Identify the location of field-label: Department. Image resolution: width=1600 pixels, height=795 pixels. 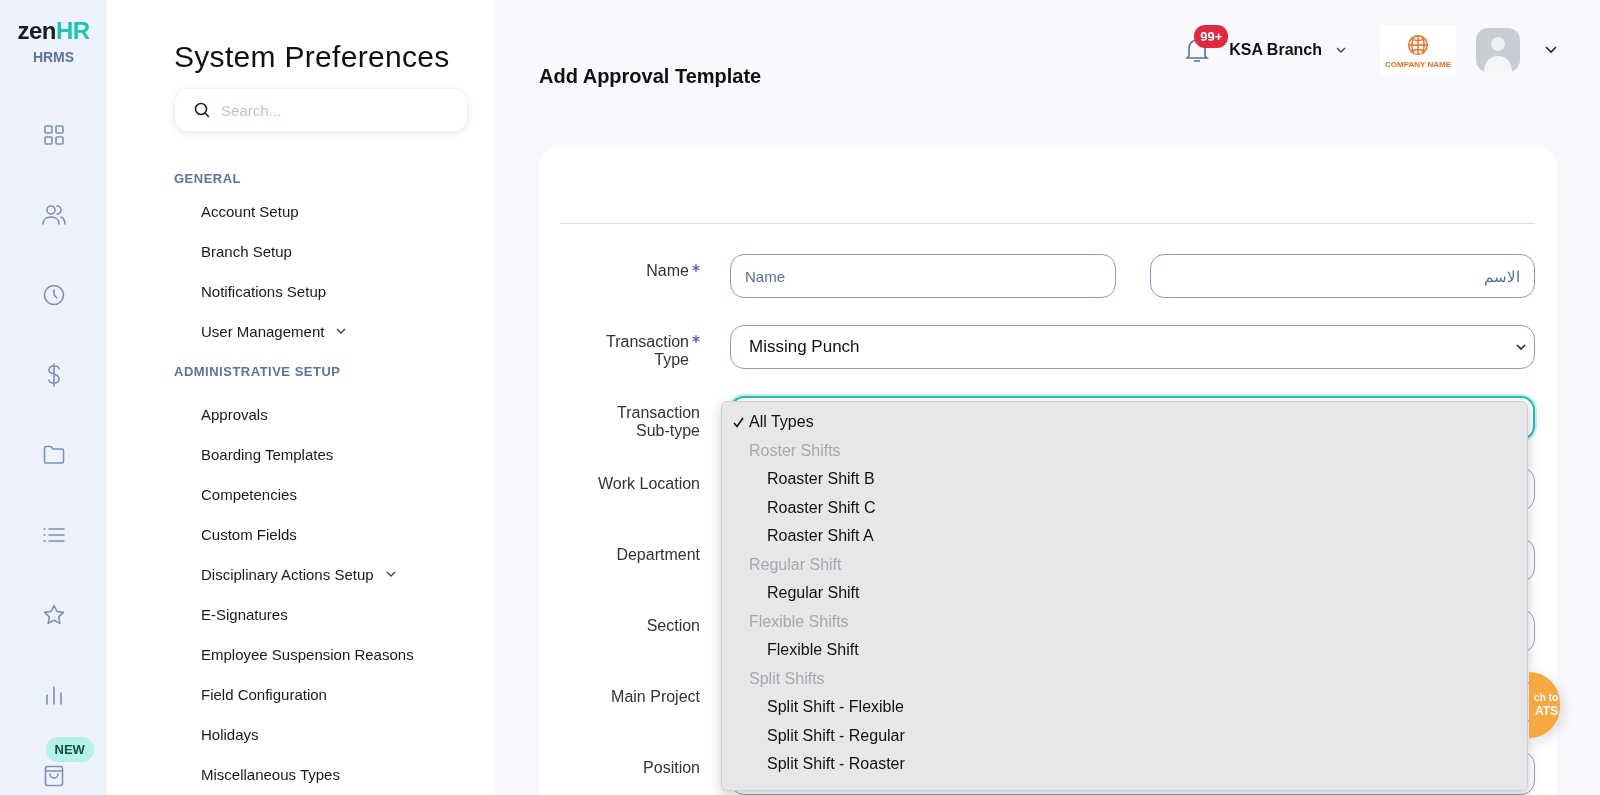
(658, 555).